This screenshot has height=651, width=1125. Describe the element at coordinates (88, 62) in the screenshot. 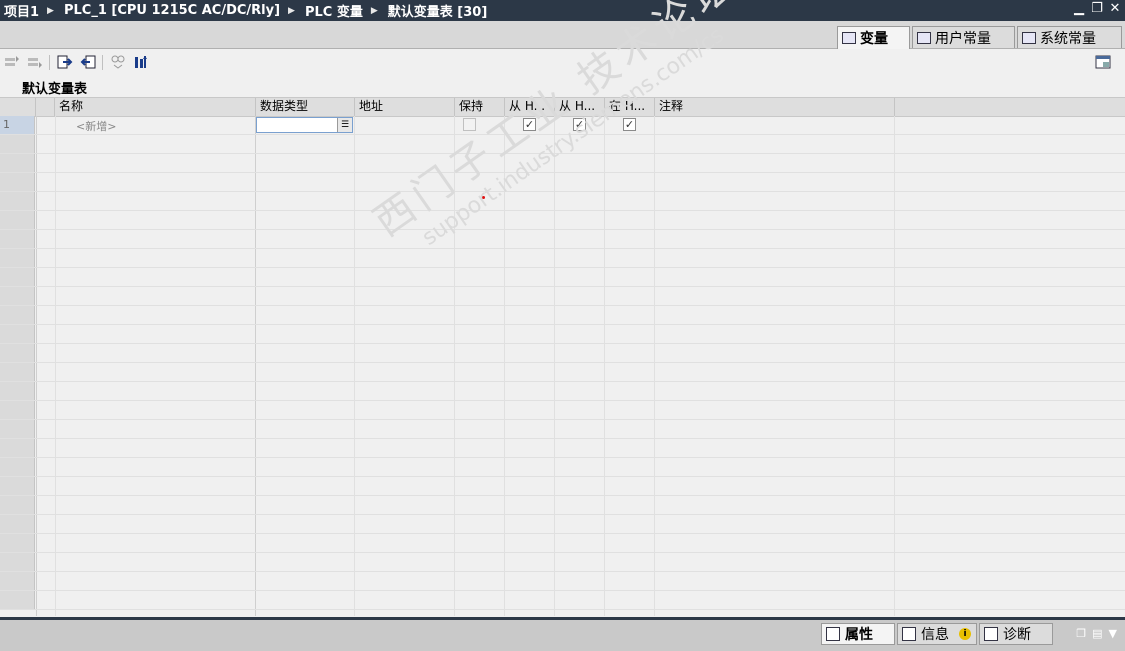

I see `import-icon` at that location.